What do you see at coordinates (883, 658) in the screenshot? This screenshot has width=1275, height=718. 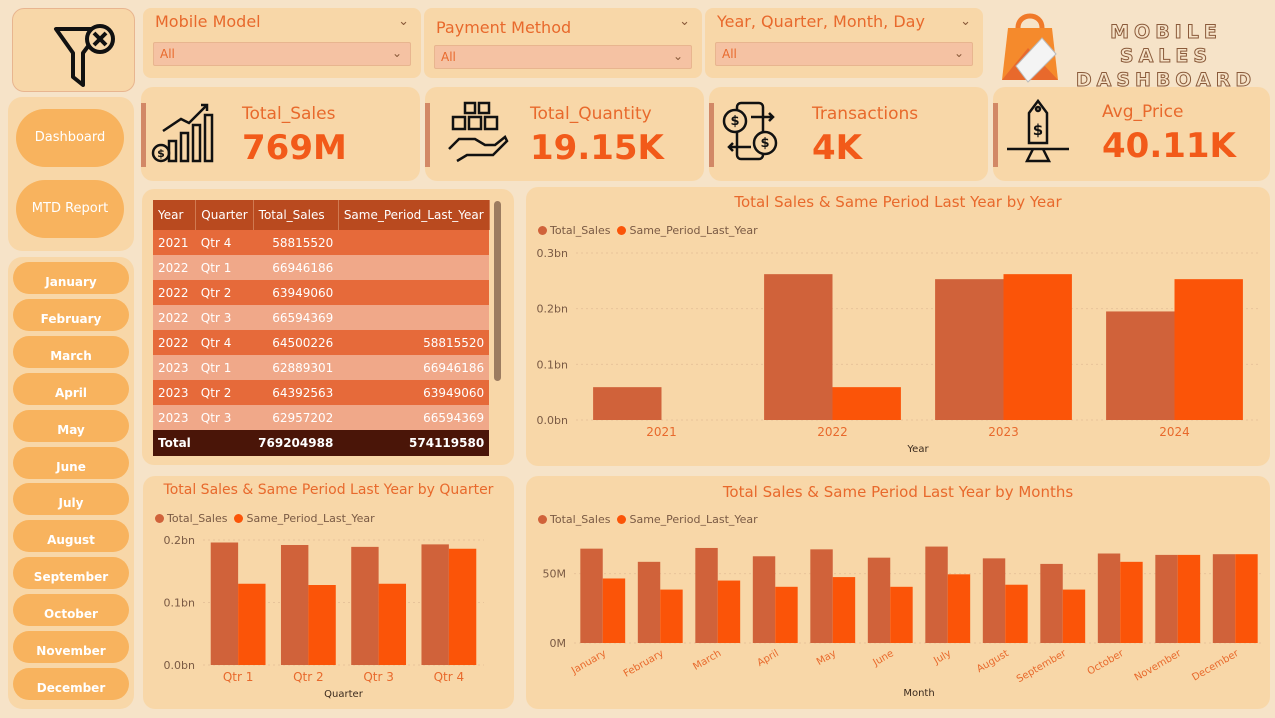 I see `x-tick-label: June` at bounding box center [883, 658].